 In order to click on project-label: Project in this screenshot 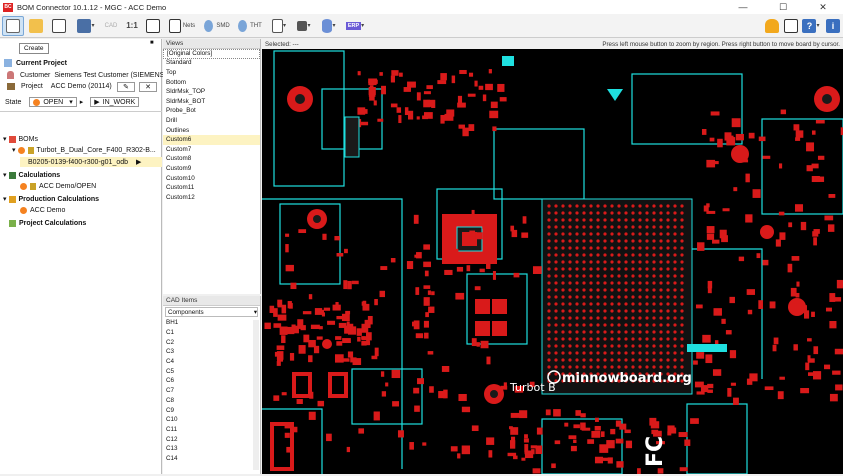, I will do `click(32, 86)`.